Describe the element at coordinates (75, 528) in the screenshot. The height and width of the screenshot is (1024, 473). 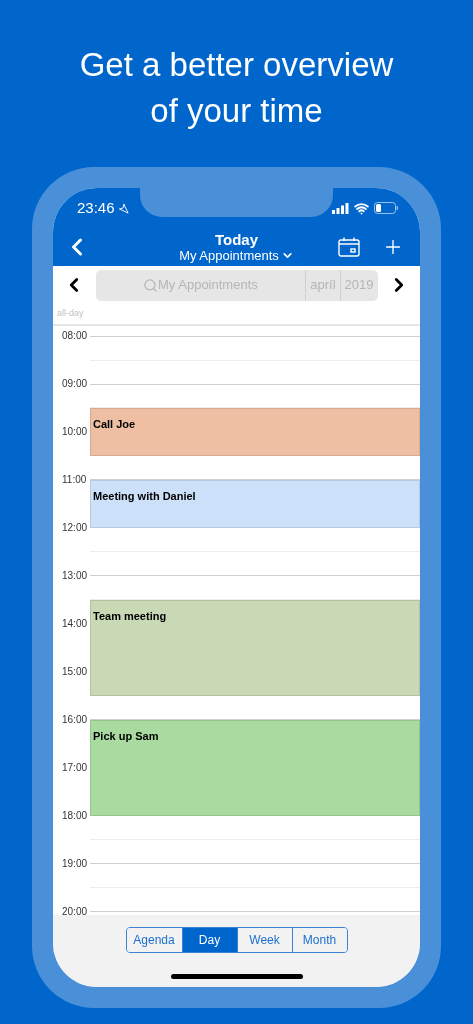
I see `hour-label: 12:00` at that location.